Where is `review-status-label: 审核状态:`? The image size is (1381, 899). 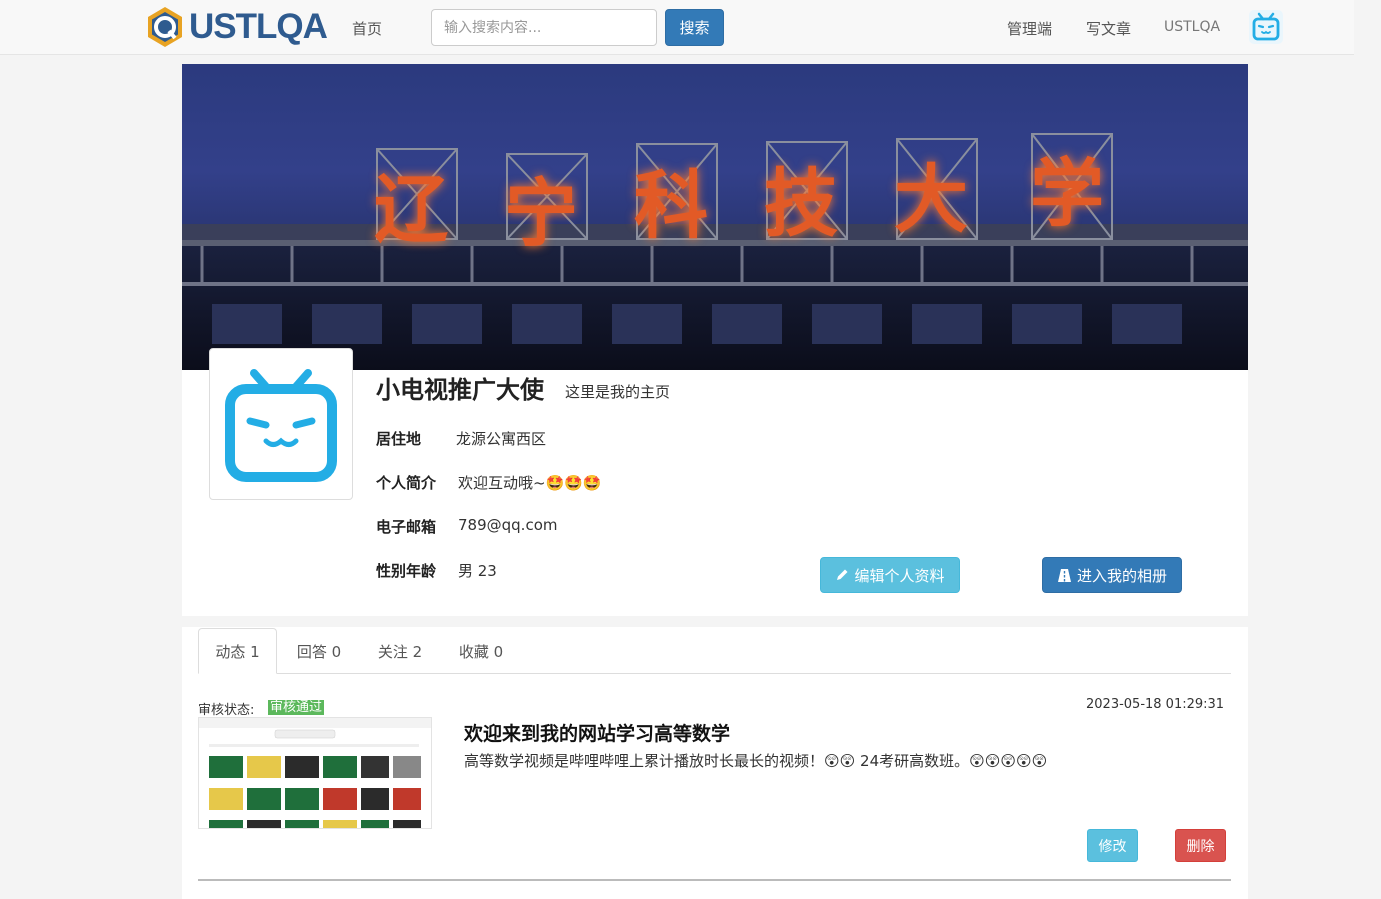
review-status-label: 审核状态: is located at coordinates (226, 710).